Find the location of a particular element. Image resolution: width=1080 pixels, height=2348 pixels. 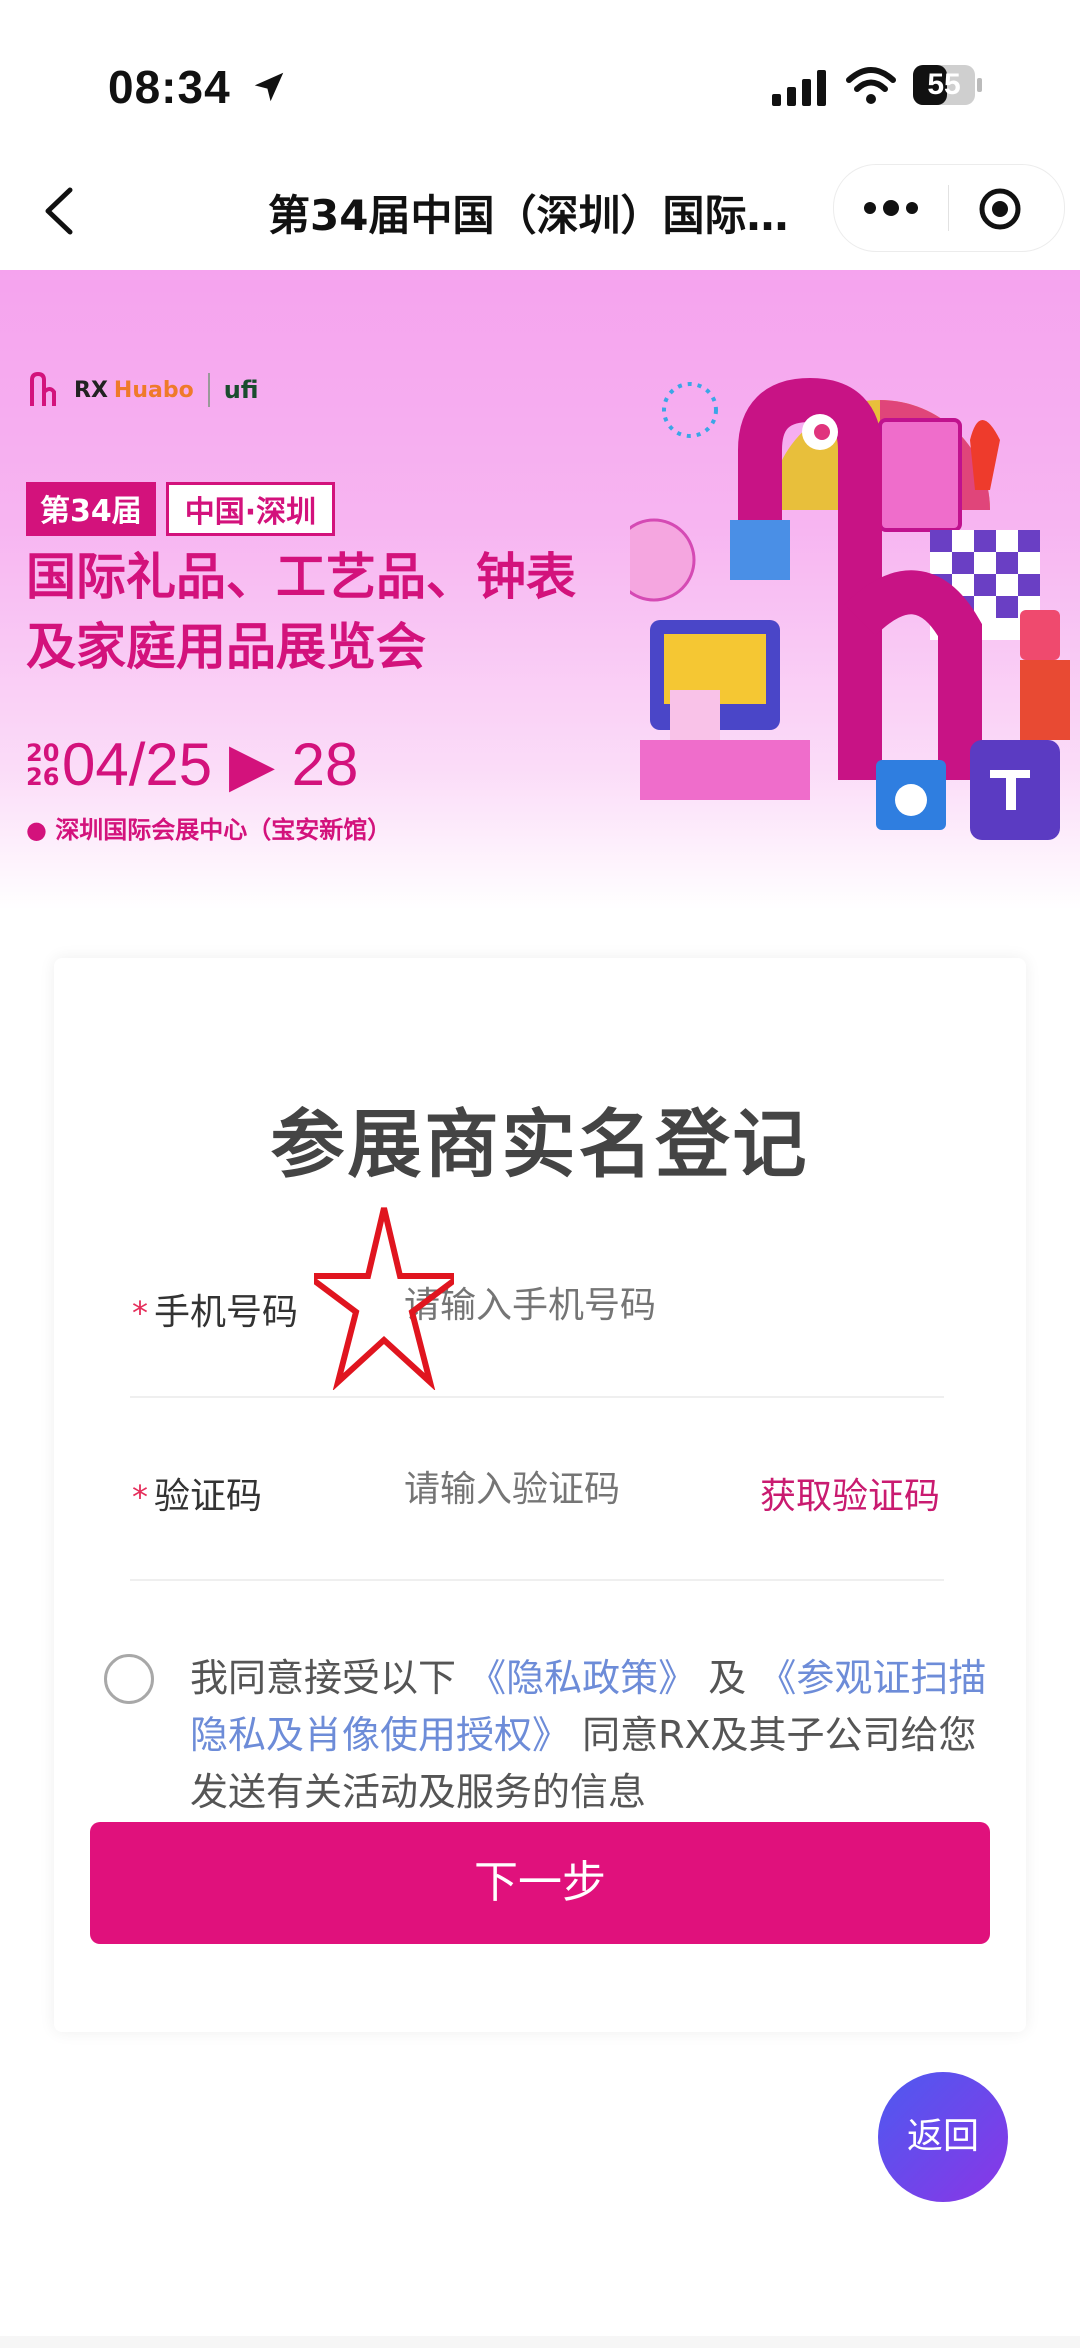

banner-illustration is located at coordinates (850, 608).